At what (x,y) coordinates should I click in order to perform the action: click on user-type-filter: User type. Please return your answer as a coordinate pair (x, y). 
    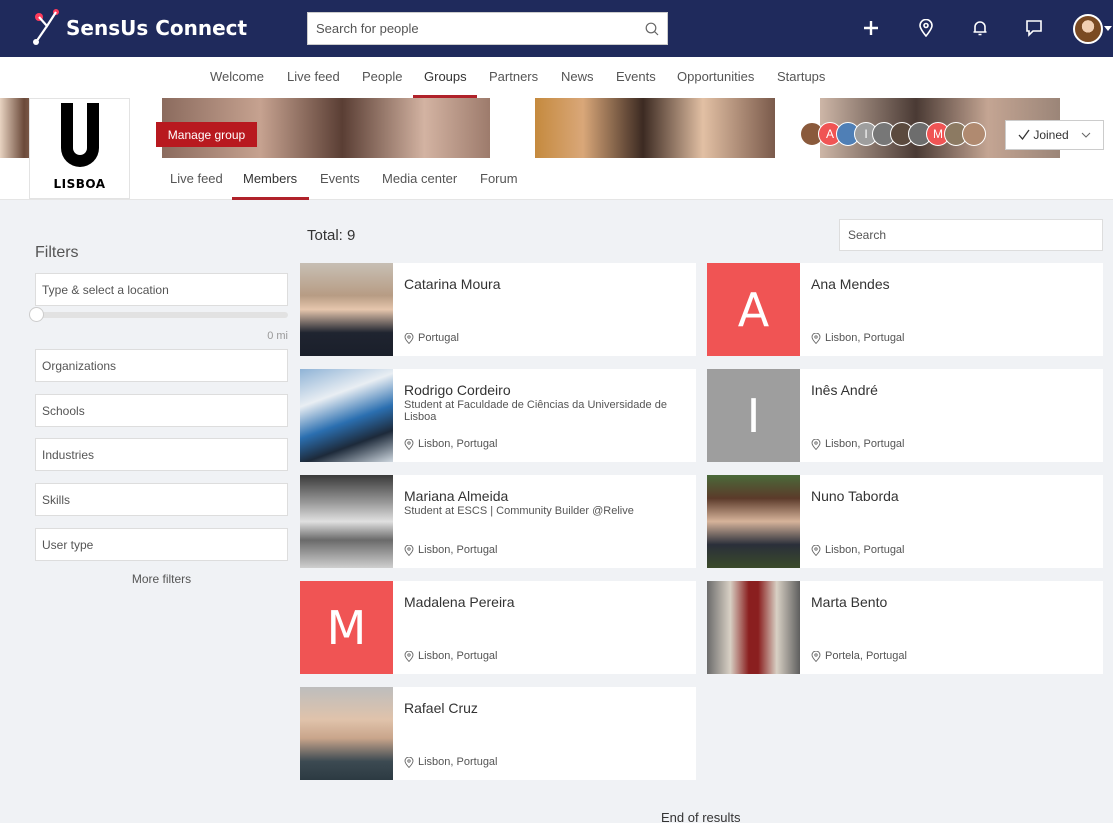
    Looking at the image, I should click on (161, 544).